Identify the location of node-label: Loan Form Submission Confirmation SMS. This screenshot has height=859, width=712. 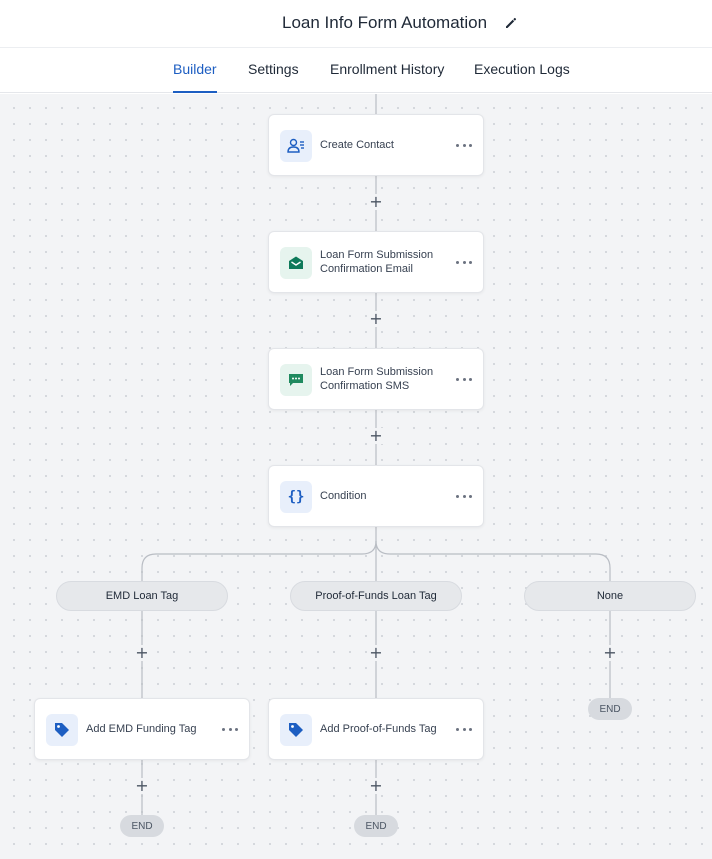
(377, 379).